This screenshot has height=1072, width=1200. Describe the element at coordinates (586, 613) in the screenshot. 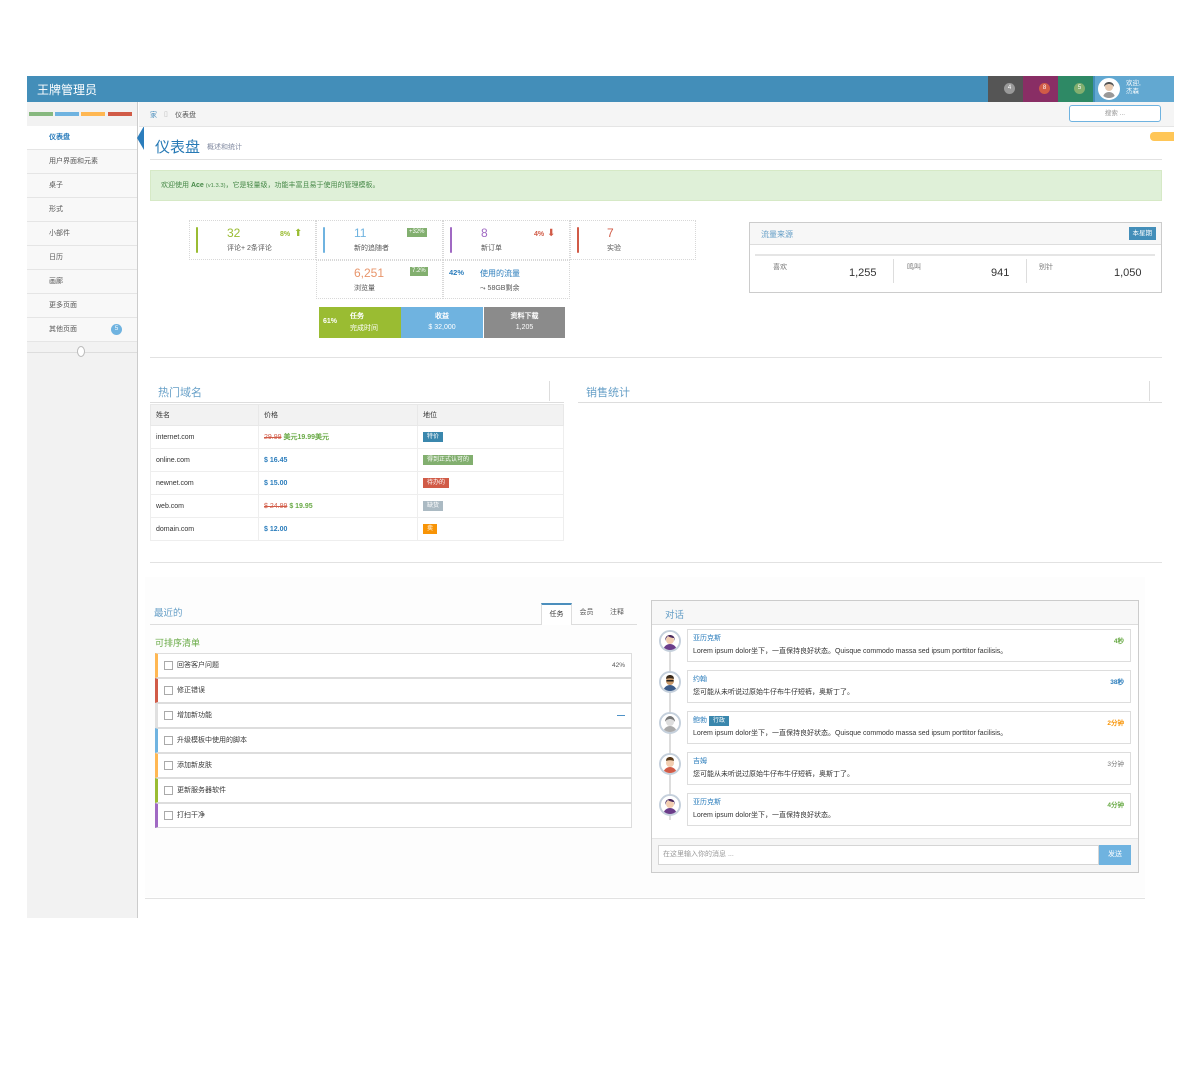

I see `tab-members: 会员` at that location.